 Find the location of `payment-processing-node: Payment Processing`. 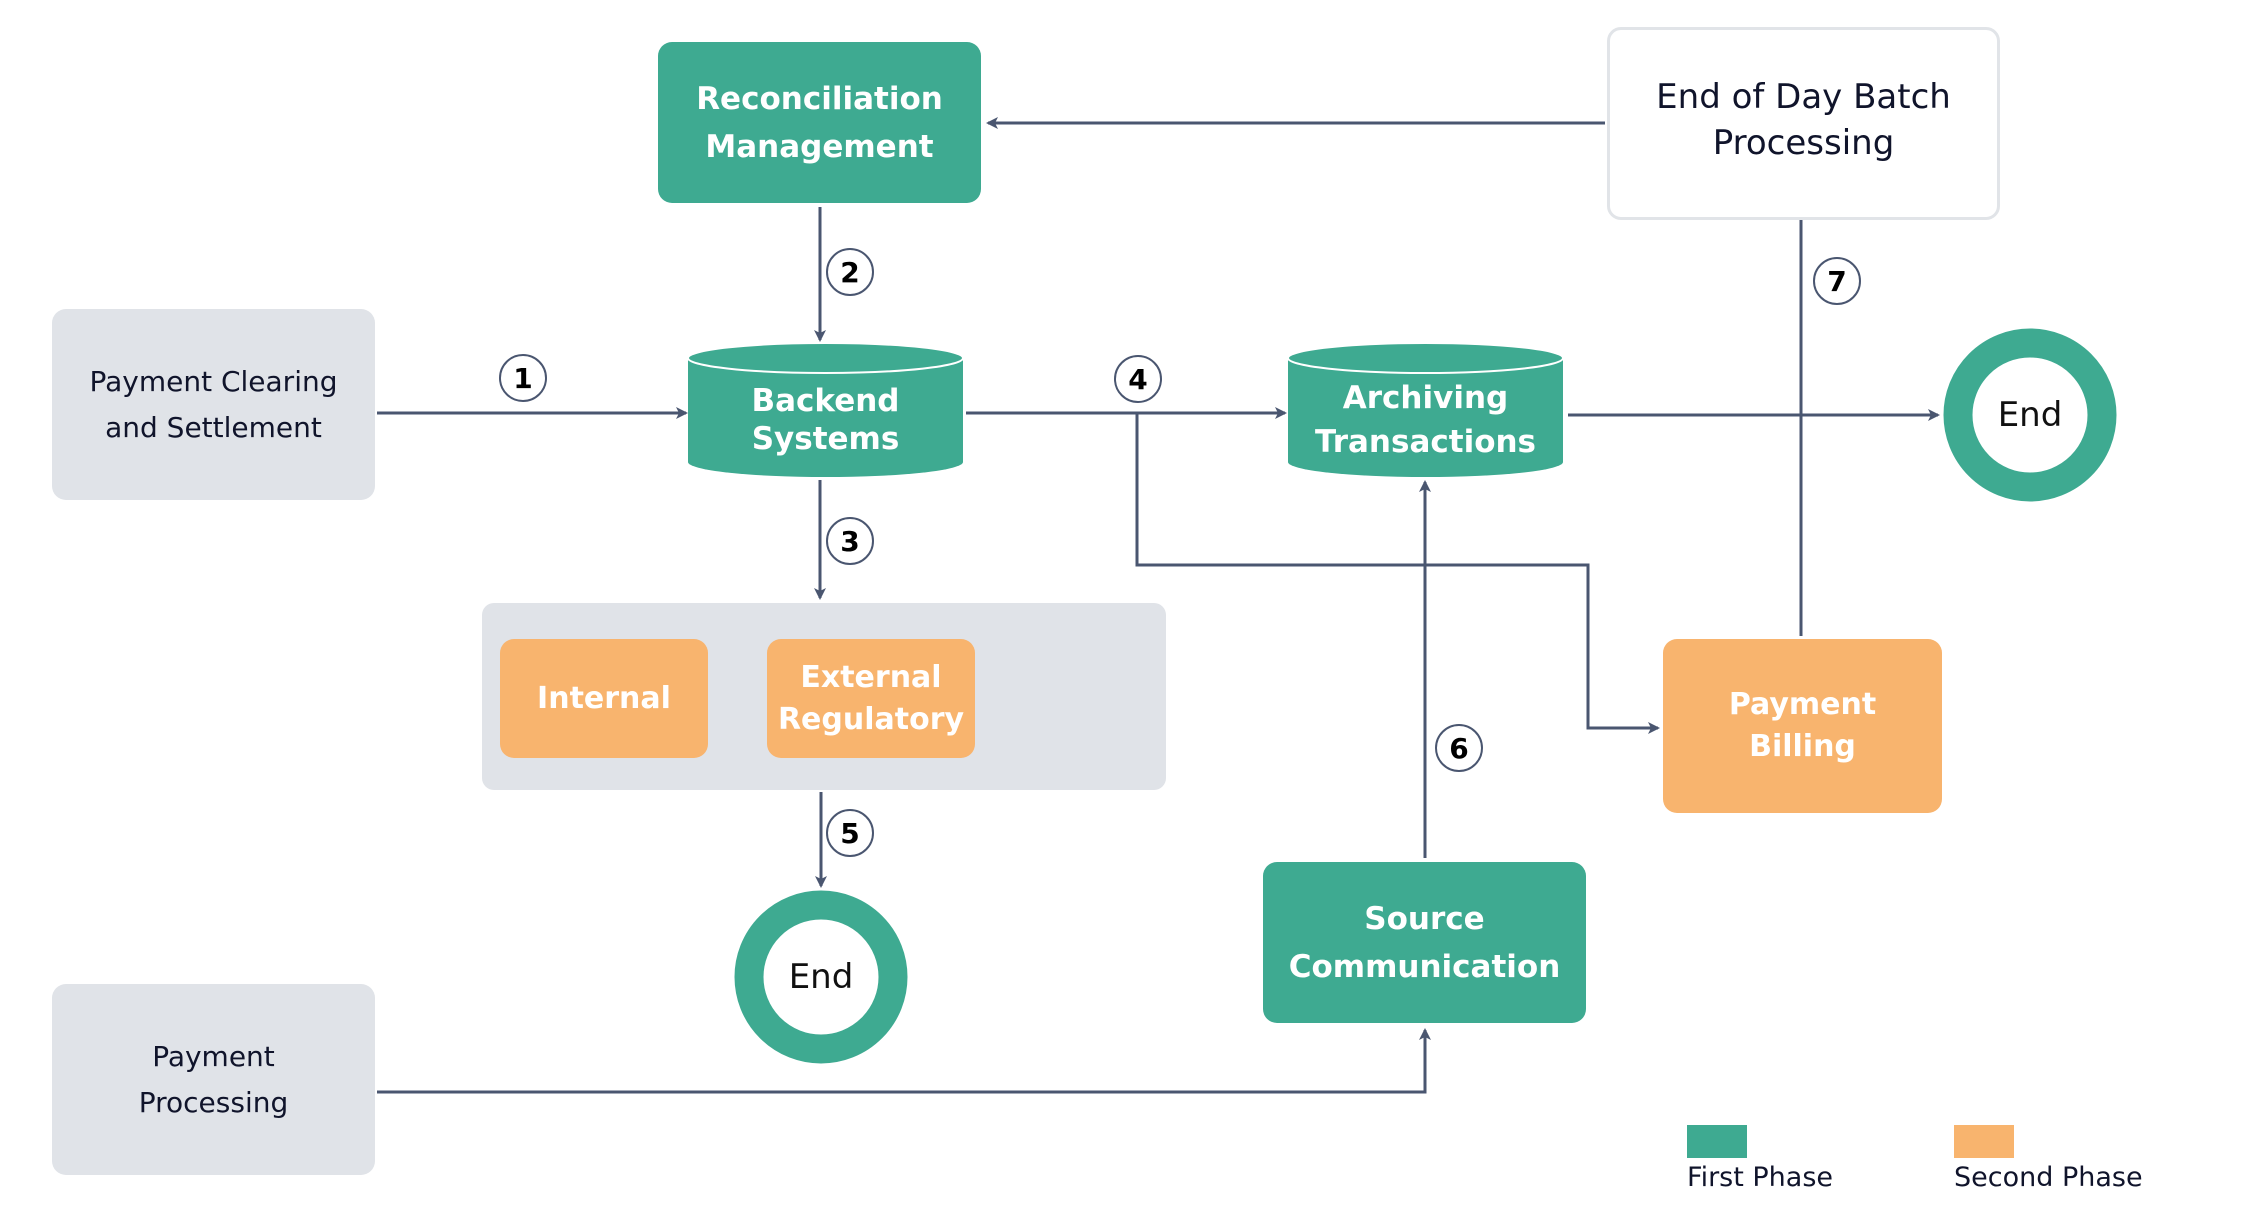

payment-processing-node: Payment Processing is located at coordinates (213, 1079).